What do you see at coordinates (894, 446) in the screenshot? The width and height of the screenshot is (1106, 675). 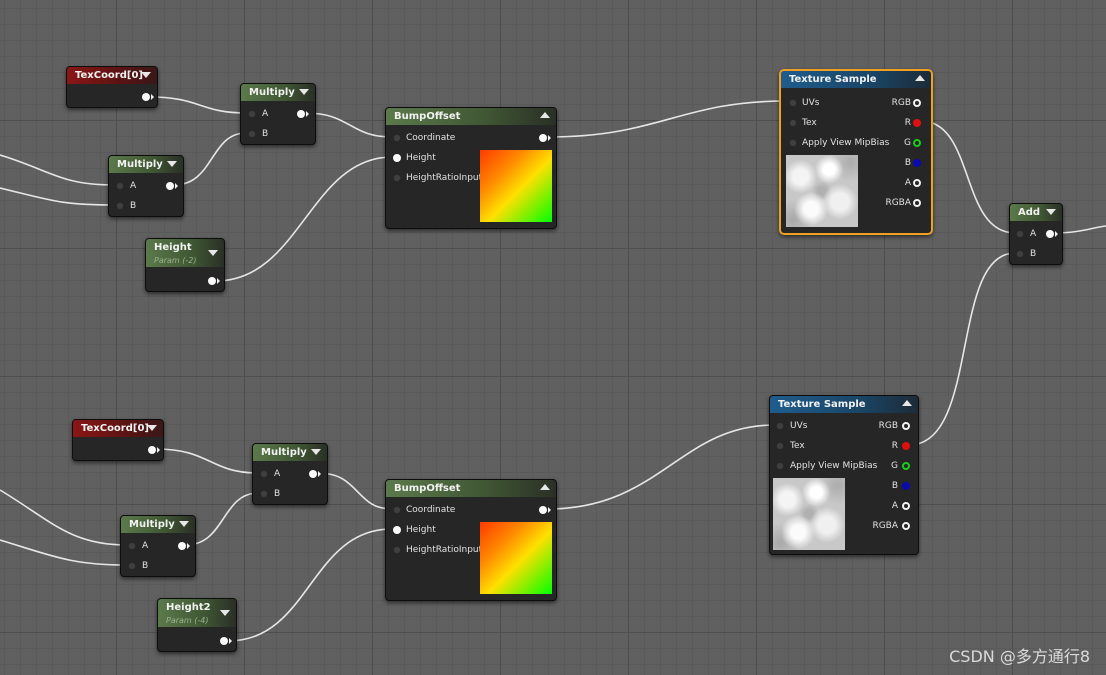 I see `pin-label: R` at bounding box center [894, 446].